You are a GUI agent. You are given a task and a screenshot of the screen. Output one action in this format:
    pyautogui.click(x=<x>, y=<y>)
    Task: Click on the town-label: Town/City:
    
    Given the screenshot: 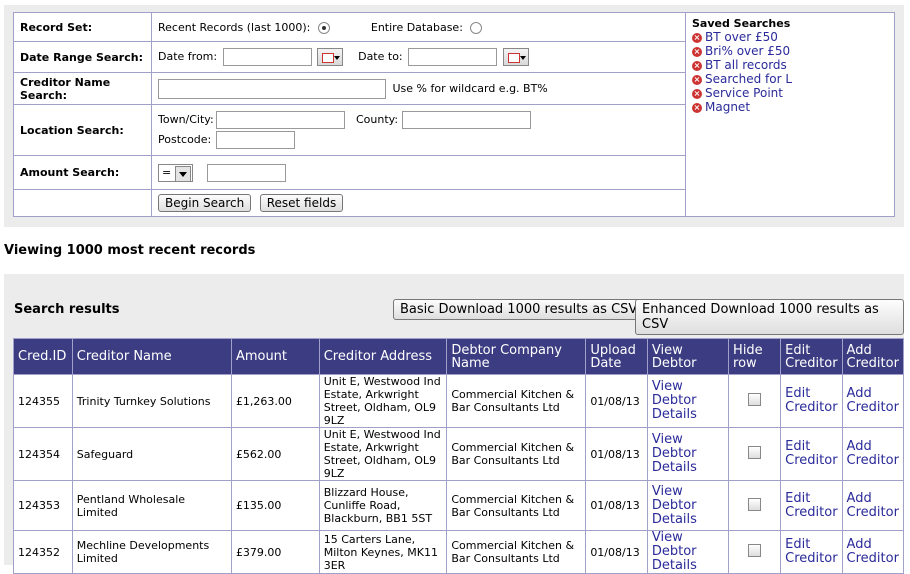 What is the action you would take?
    pyautogui.click(x=186, y=119)
    